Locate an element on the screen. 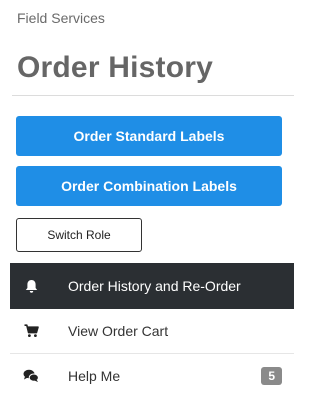 The height and width of the screenshot is (394, 320). switch-role-button: Switch Role is located at coordinates (79, 235).